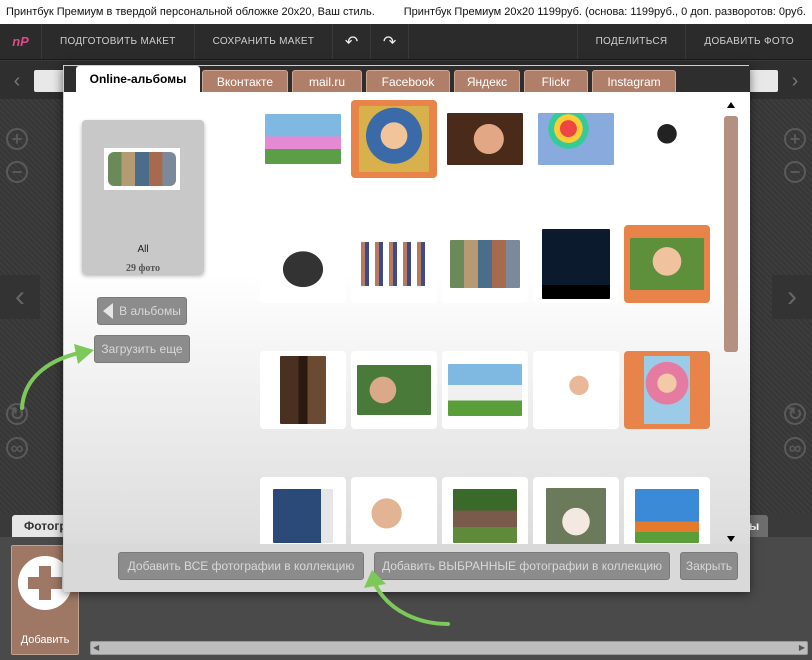  What do you see at coordinates (631, 41) in the screenshot?
I see `share-button: ПОДЕЛИТЬСЯ` at bounding box center [631, 41].